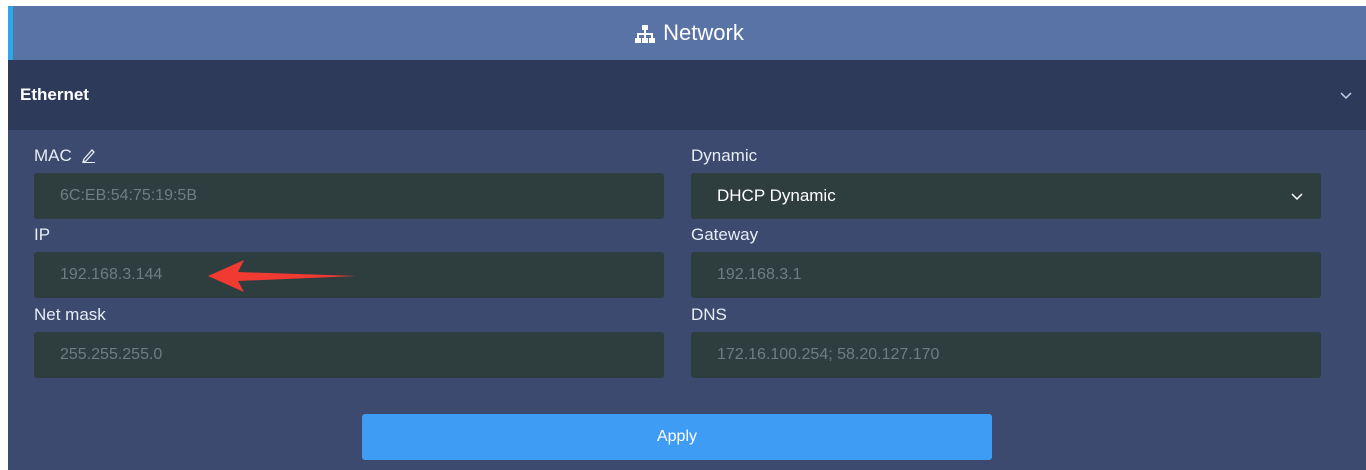  What do you see at coordinates (53, 155) in the screenshot?
I see `mac-label-text: MAC` at bounding box center [53, 155].